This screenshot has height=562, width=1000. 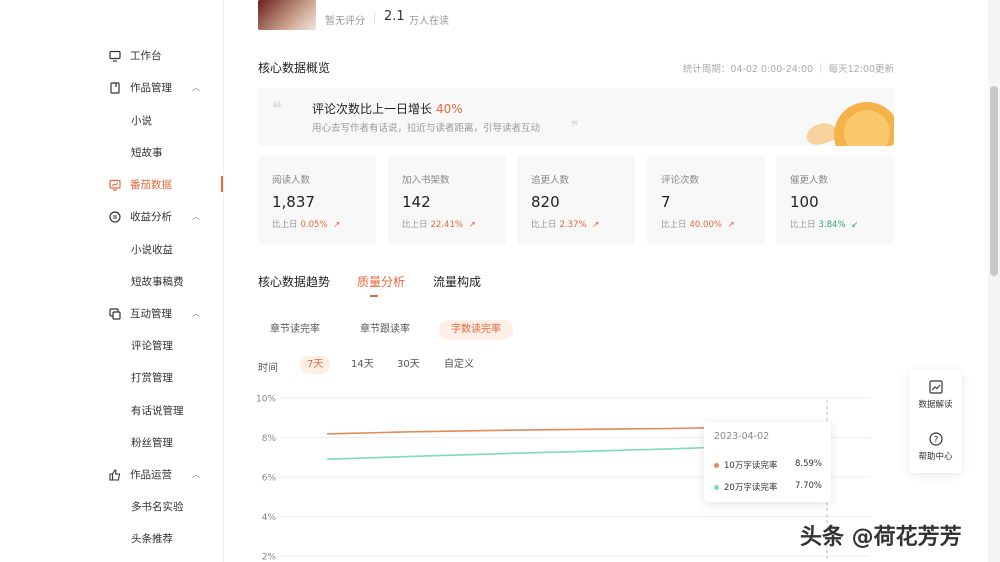 What do you see at coordinates (157, 506) in the screenshot?
I see `sidebar-item-title-test: 多书名实验` at bounding box center [157, 506].